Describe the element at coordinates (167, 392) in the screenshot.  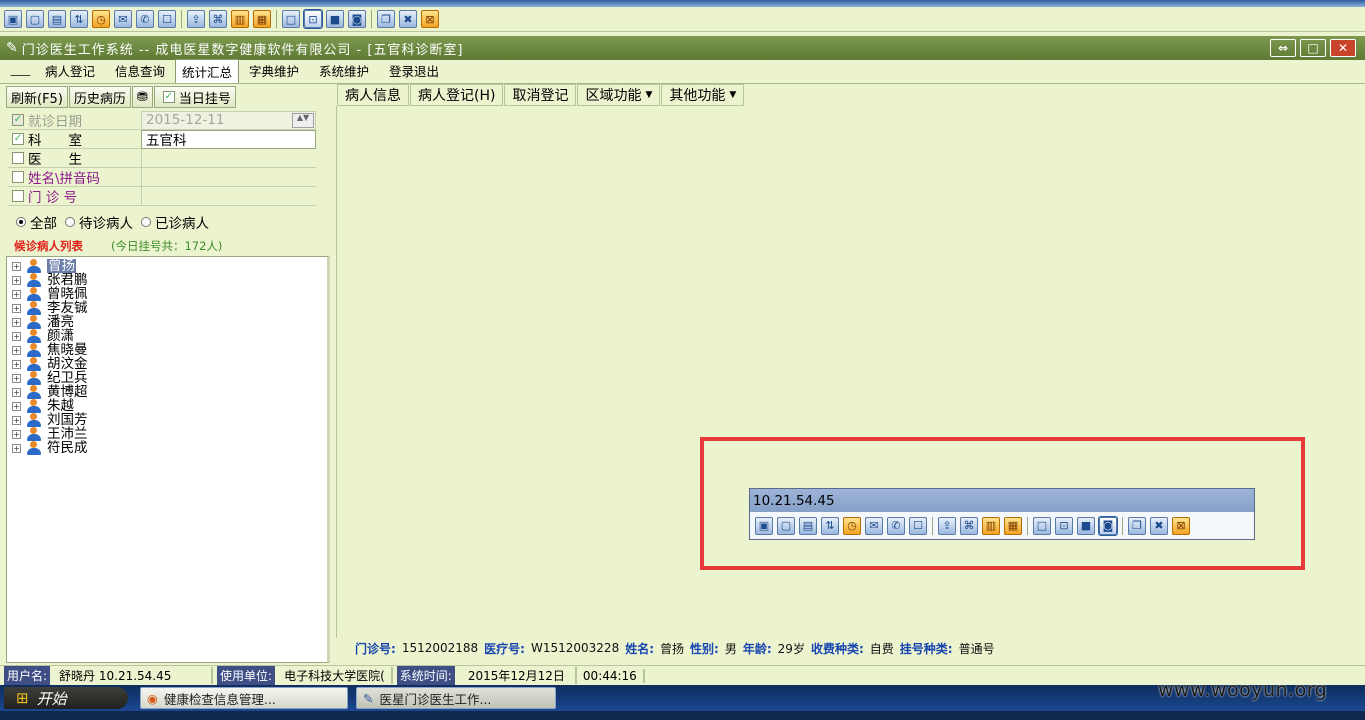
I see `patient-node: + 黄博超` at that location.